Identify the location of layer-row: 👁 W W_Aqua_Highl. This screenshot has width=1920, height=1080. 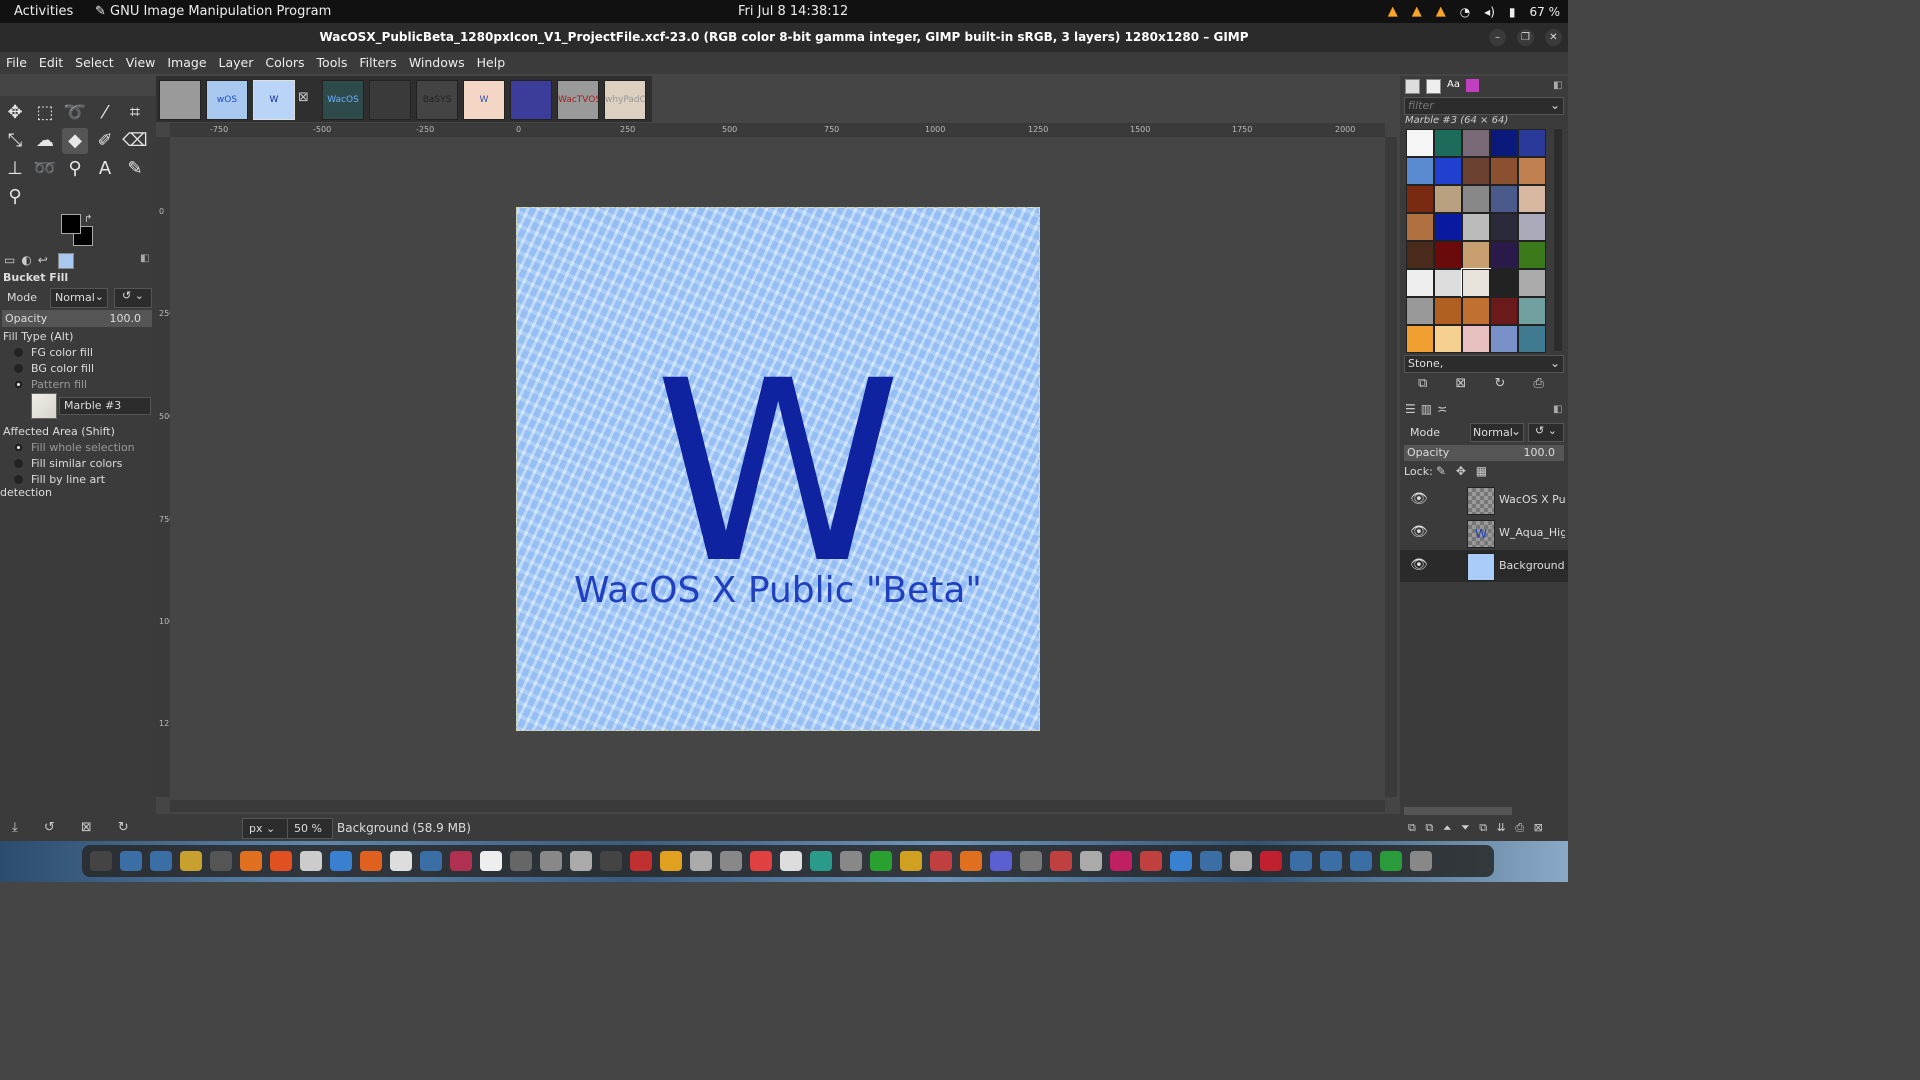
(1484, 533).